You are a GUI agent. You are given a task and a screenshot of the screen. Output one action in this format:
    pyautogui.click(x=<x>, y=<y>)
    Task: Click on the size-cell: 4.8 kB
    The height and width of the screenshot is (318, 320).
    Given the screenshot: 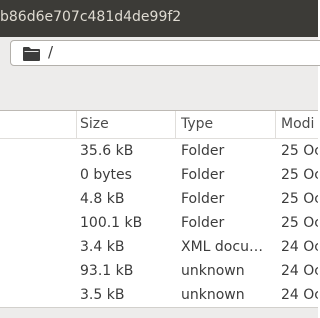 What is the action you would take?
    pyautogui.click(x=102, y=199)
    